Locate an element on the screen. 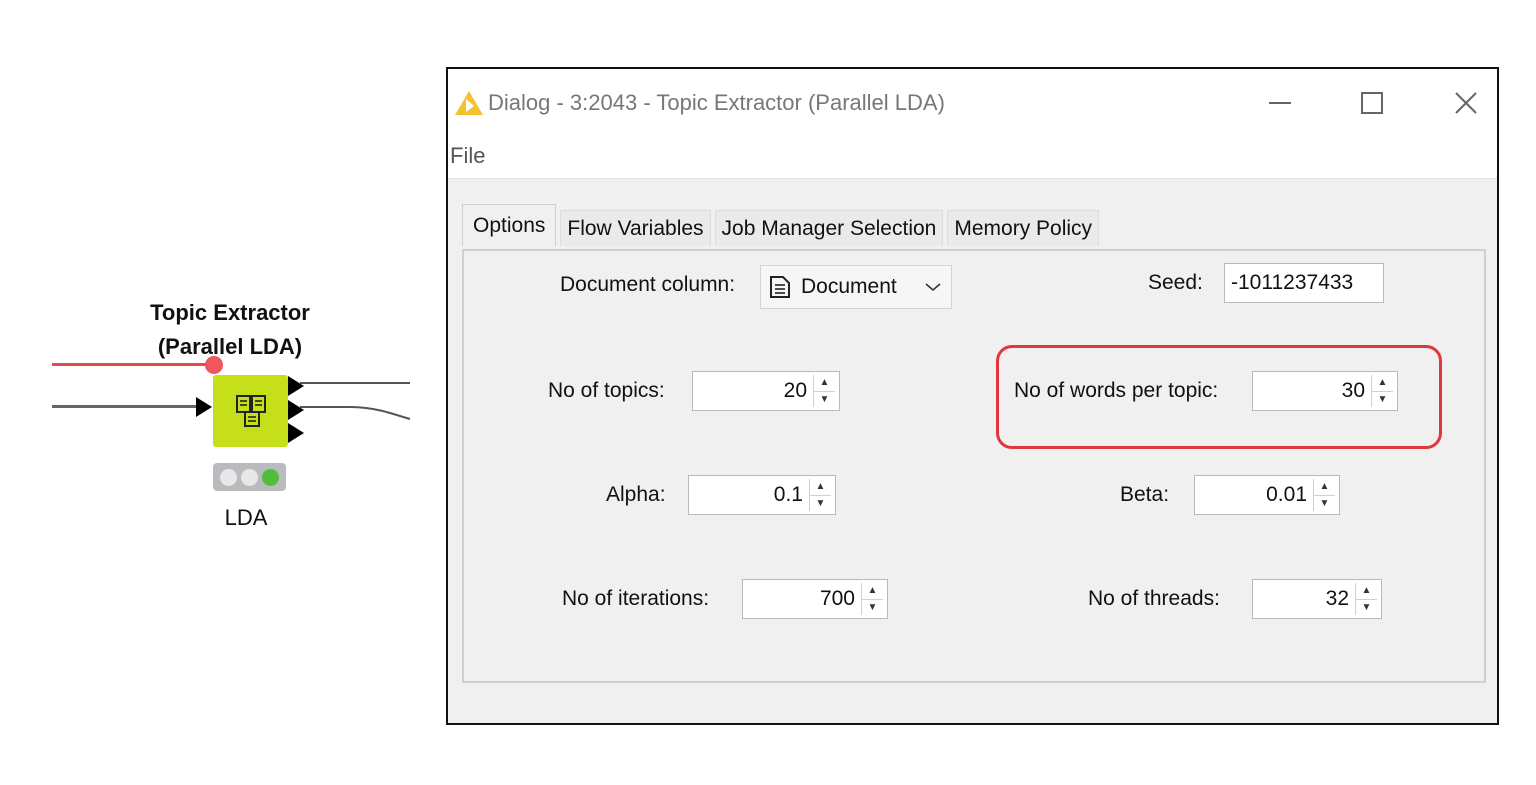  status-light-yellow is located at coordinates (249, 477).